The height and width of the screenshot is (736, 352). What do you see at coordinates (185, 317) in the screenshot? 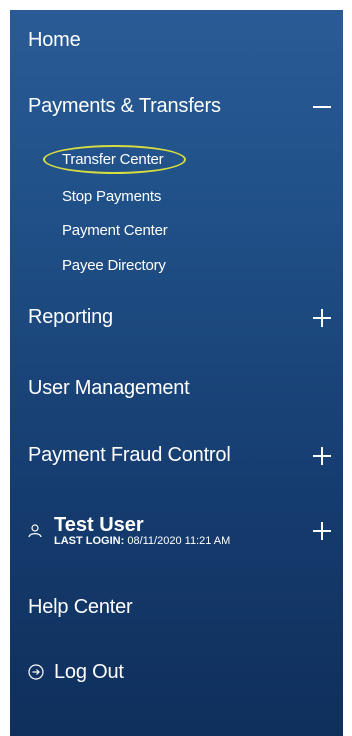
I see `nav-item-reporting: Reporting` at bounding box center [185, 317].